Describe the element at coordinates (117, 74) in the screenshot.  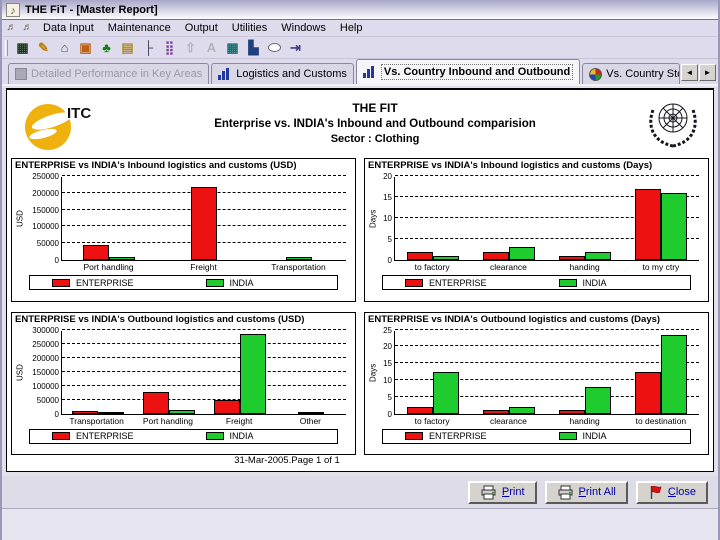
I see `tab-label: Detailed Performance in Key Areas` at that location.